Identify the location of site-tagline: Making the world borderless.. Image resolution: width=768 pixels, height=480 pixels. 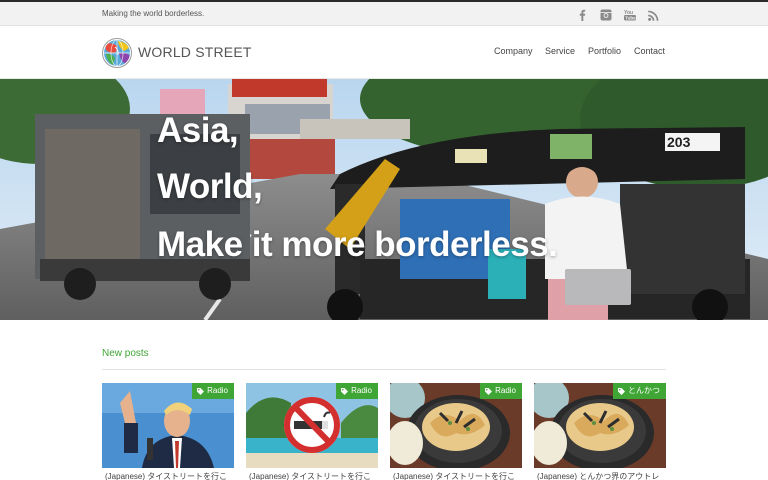
(153, 13).